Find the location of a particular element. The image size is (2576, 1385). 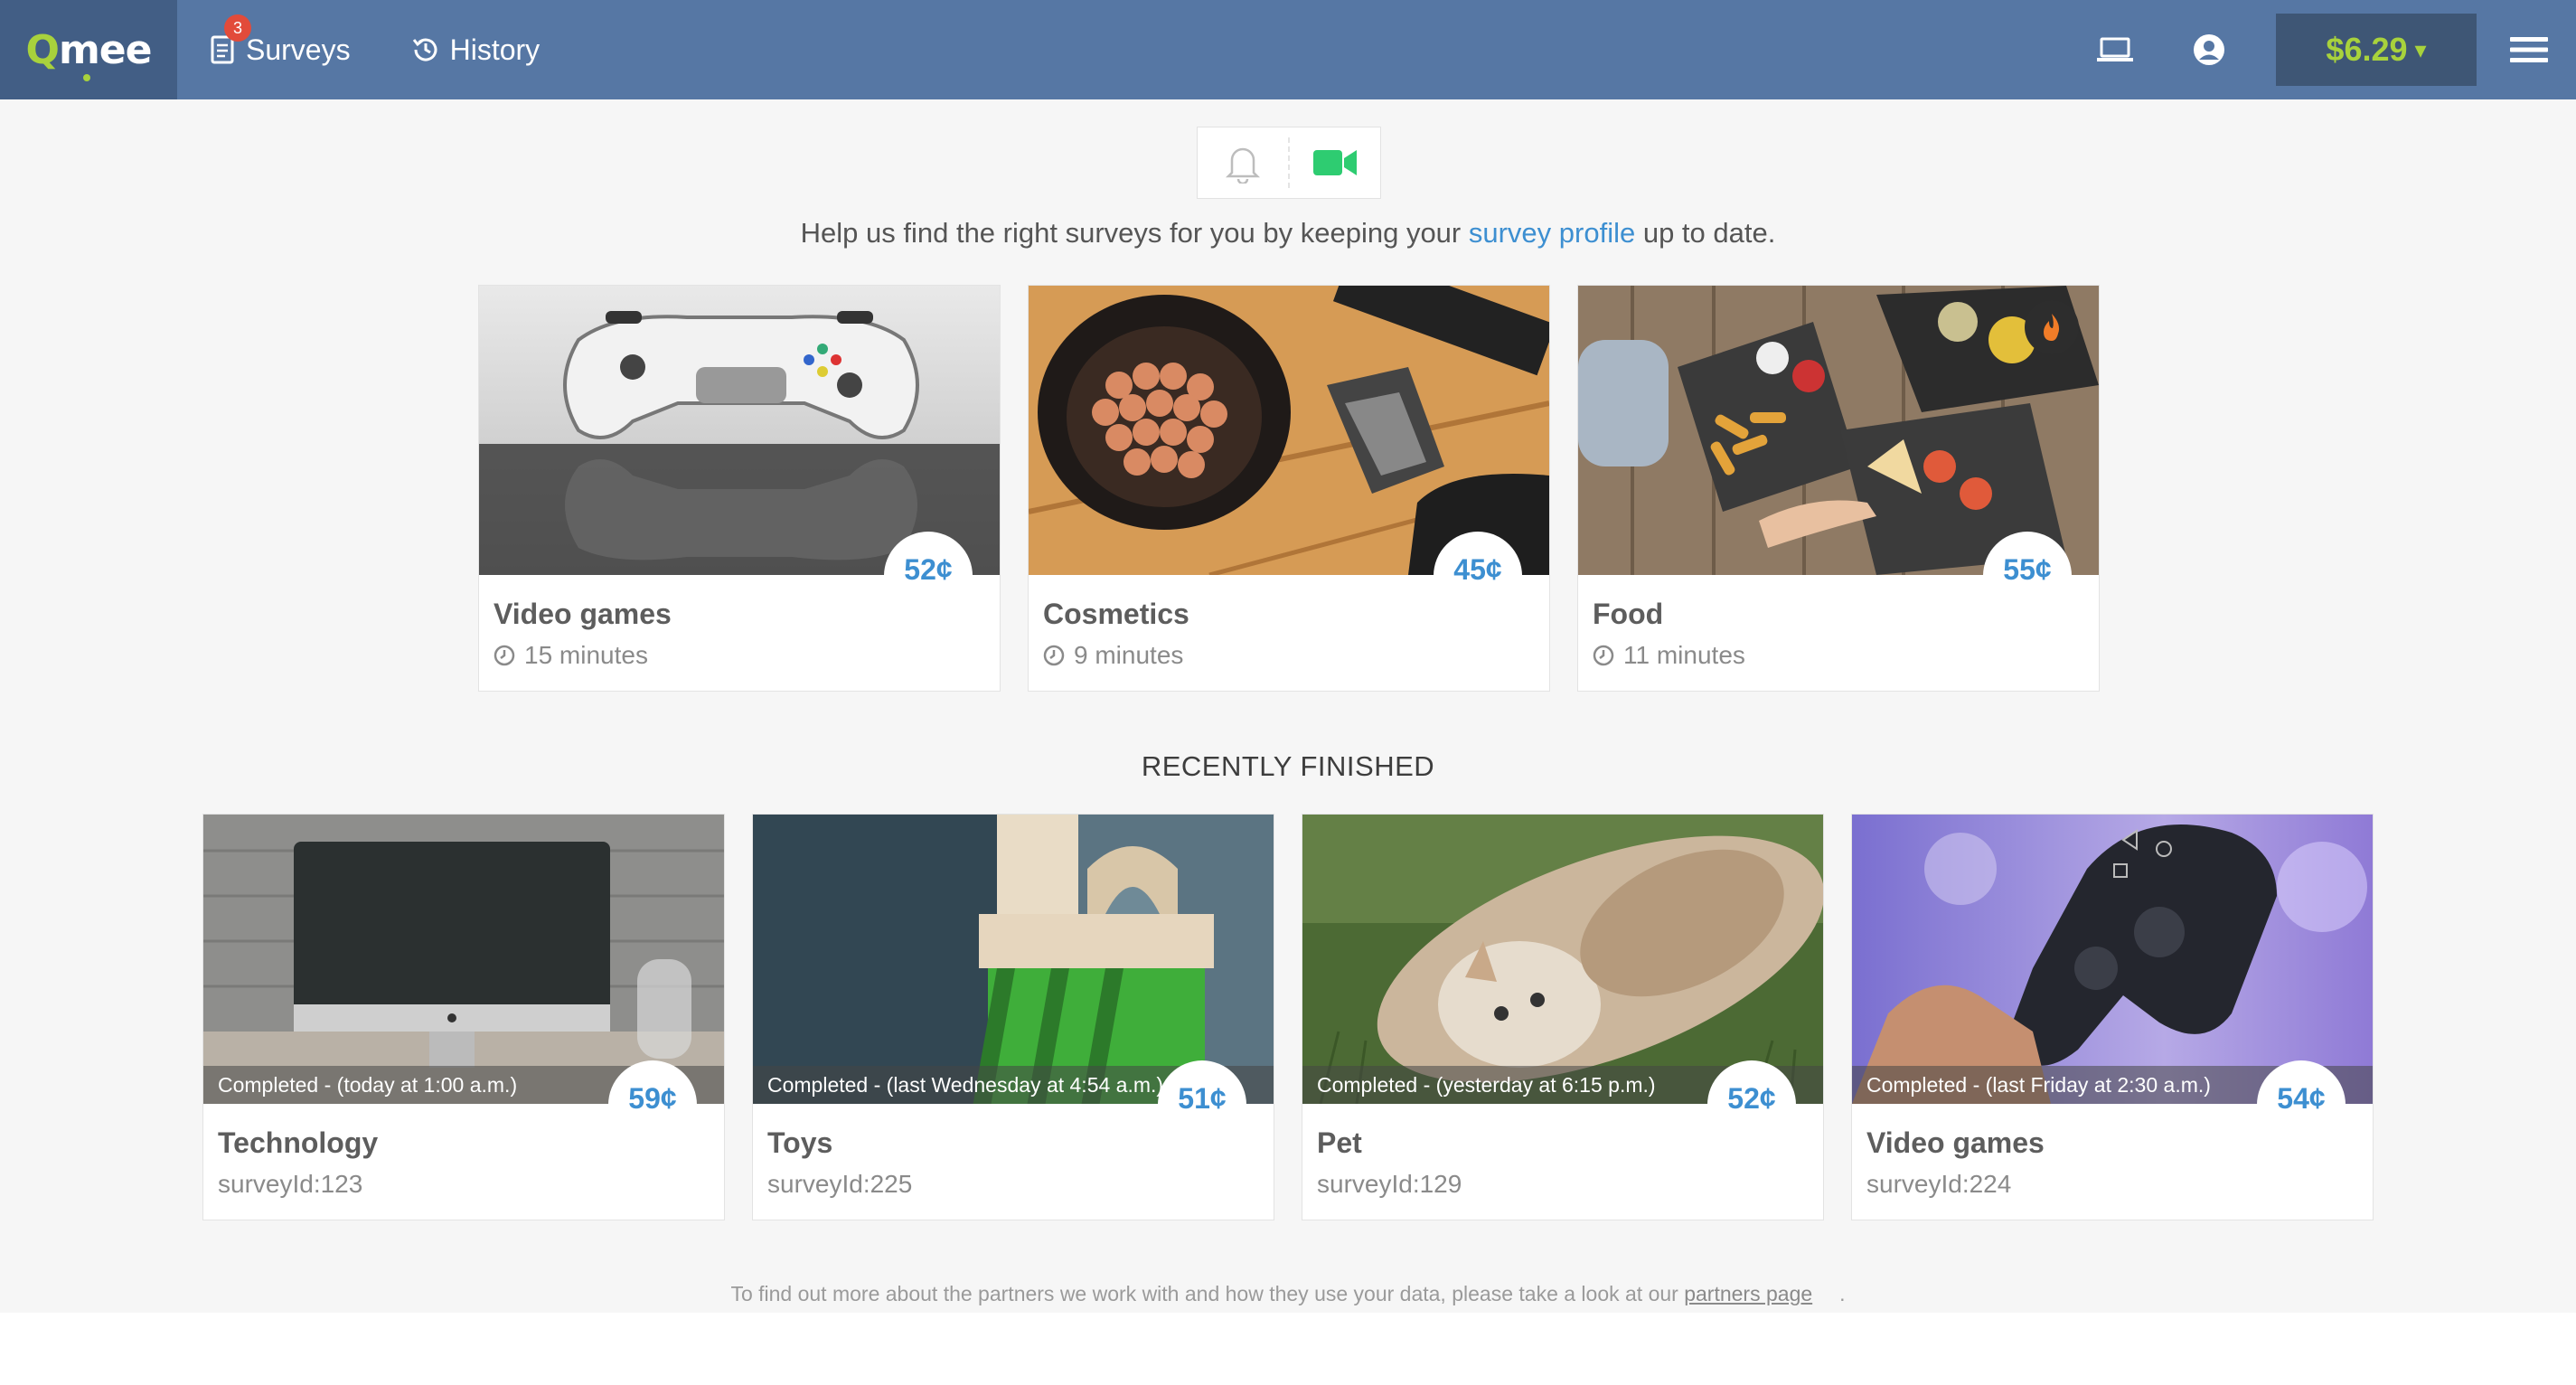

partners-text-end: . is located at coordinates (1842, 1293).